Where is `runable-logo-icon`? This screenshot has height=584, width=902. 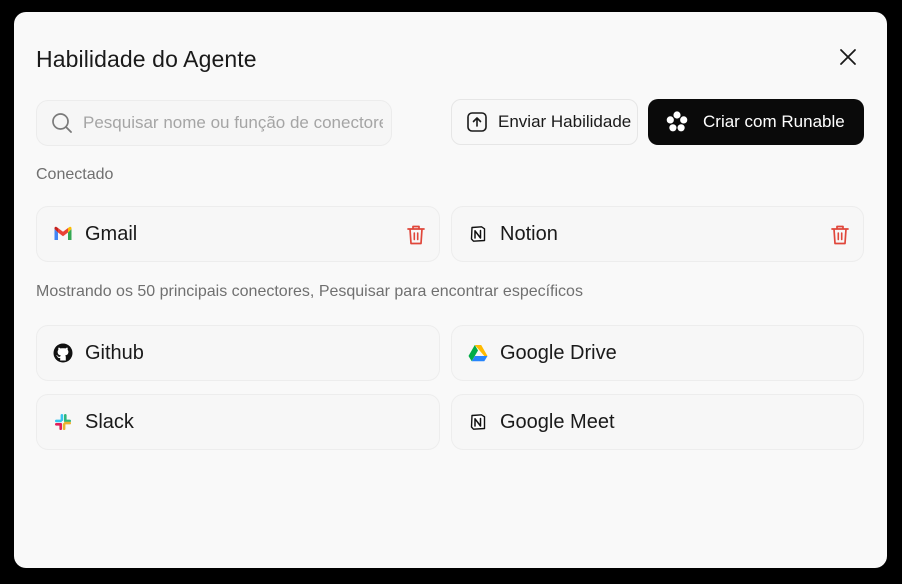
runable-logo-icon is located at coordinates (677, 121).